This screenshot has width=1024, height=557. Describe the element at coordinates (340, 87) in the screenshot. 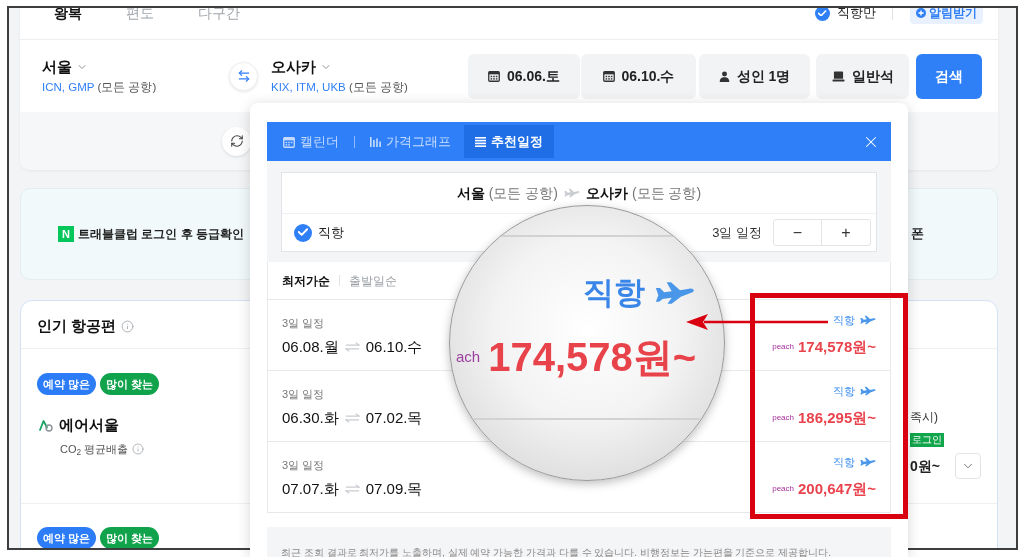

I see `airport-codes: KIX, ITM, UKB (모든 공항)` at that location.